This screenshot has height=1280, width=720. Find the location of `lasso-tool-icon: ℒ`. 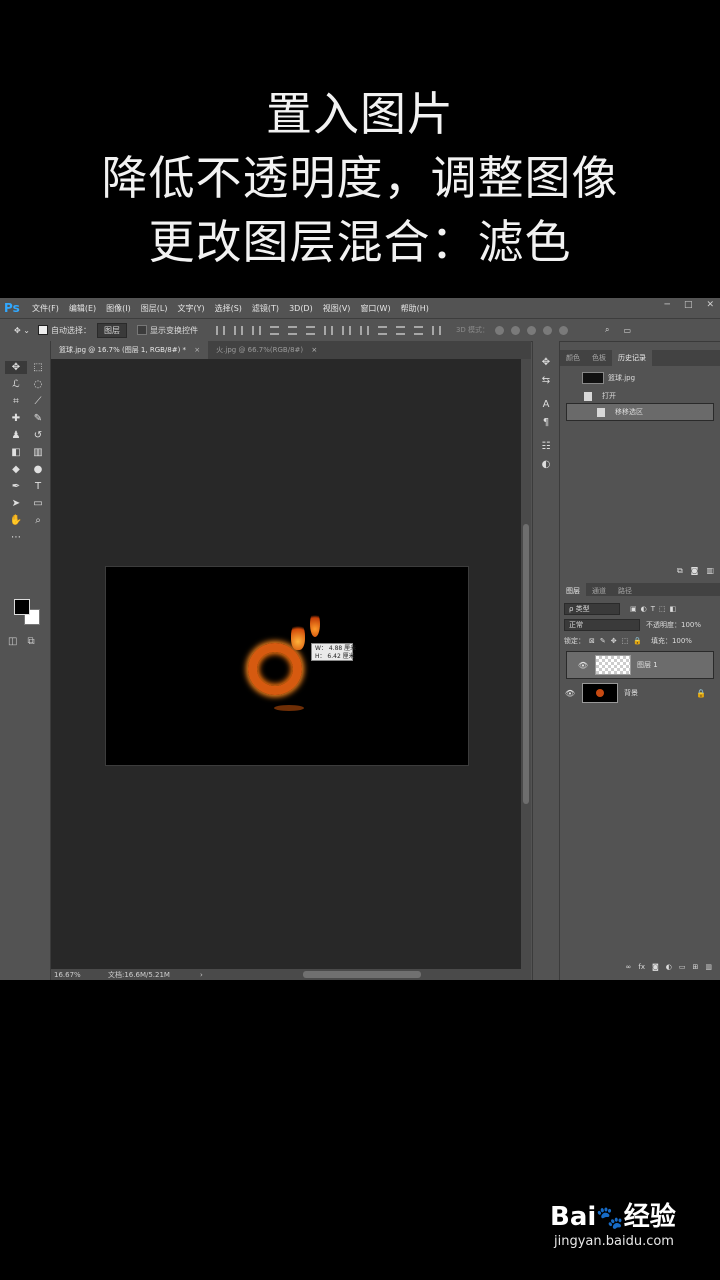

lasso-tool-icon: ℒ is located at coordinates (16, 384).